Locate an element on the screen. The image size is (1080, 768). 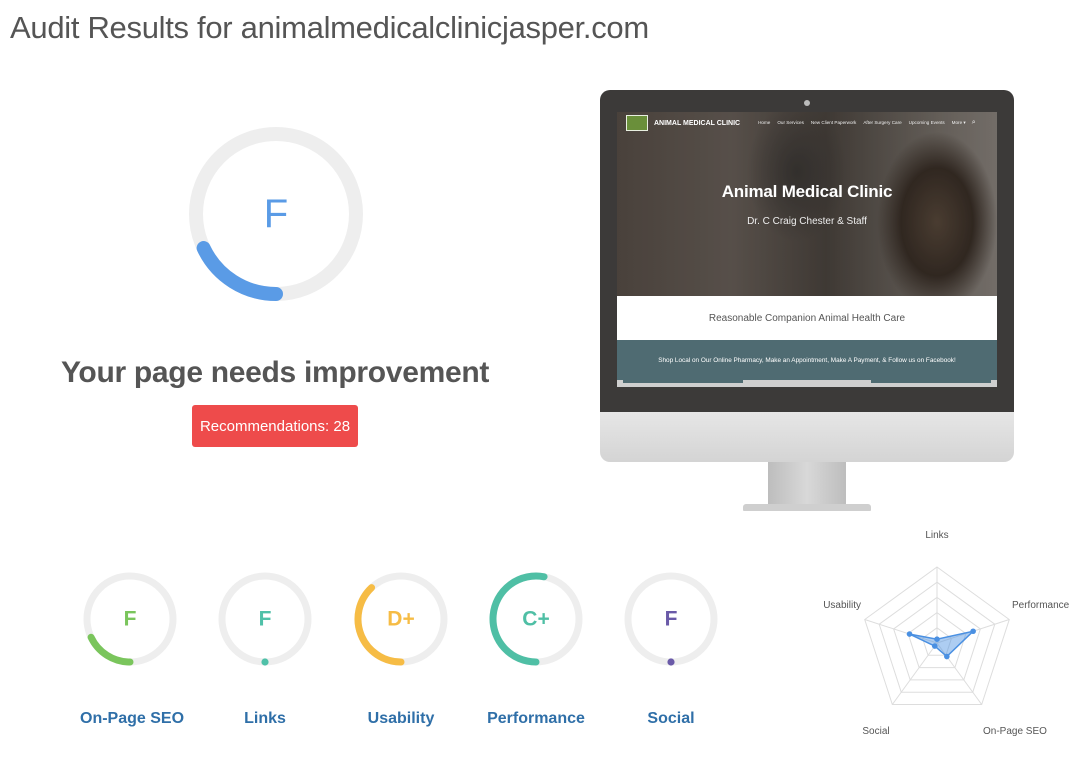
site-menu-item: Home is located at coordinates (764, 122).